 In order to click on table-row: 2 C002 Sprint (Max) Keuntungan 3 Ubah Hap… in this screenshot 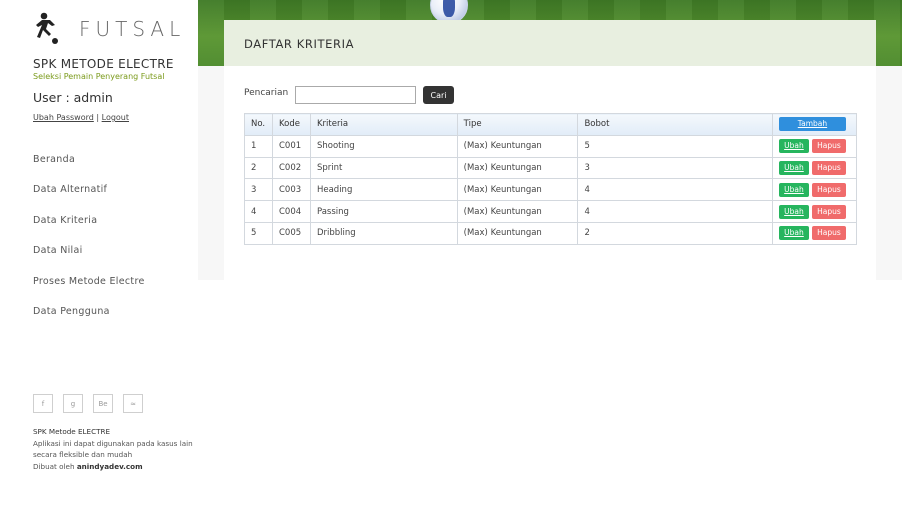, I will do `click(551, 168)`.